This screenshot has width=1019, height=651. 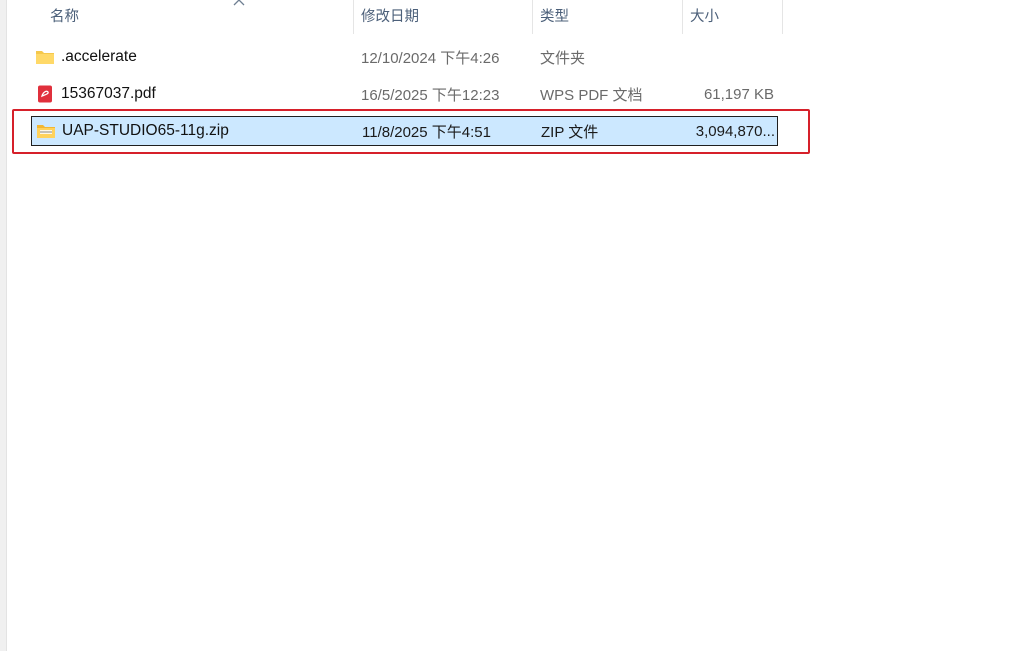 I want to click on column-header-bar: 名称 修改日期 类型 大小, so click(x=509, y=17).